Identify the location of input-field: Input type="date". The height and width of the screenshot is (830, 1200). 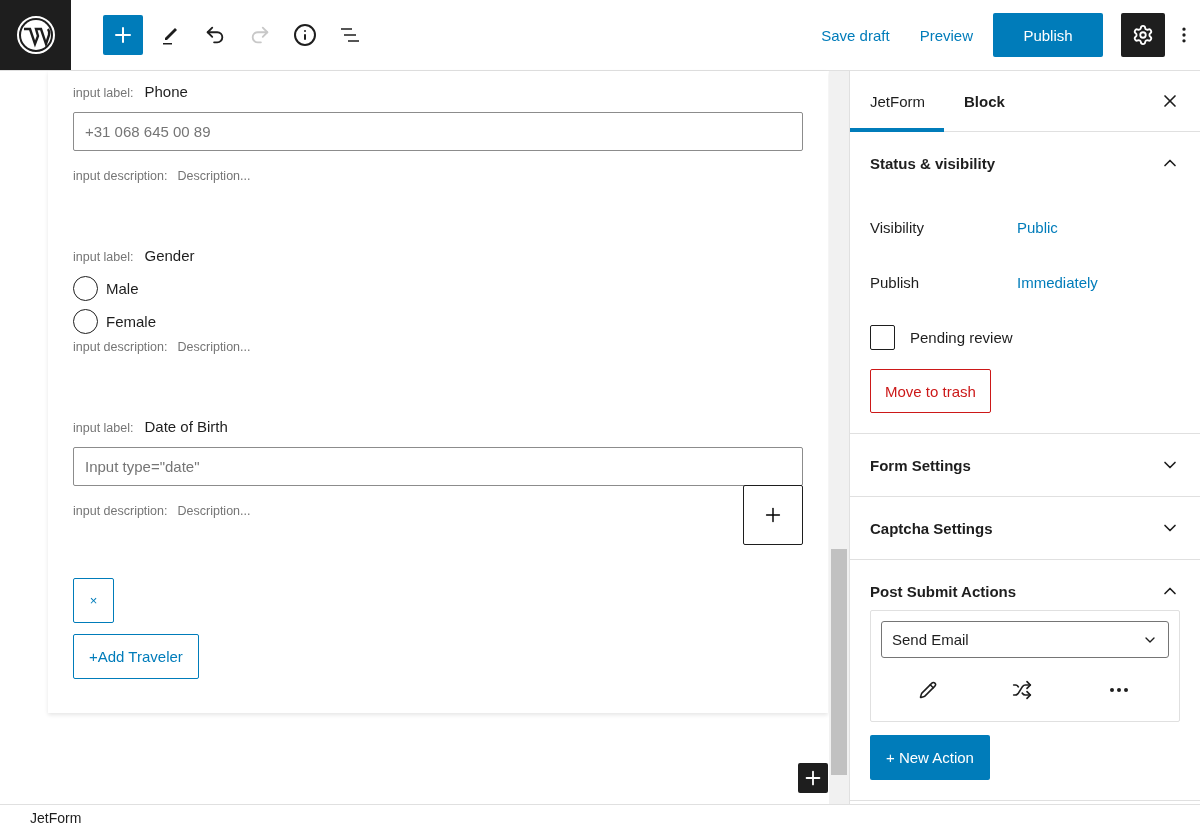
(438, 466).